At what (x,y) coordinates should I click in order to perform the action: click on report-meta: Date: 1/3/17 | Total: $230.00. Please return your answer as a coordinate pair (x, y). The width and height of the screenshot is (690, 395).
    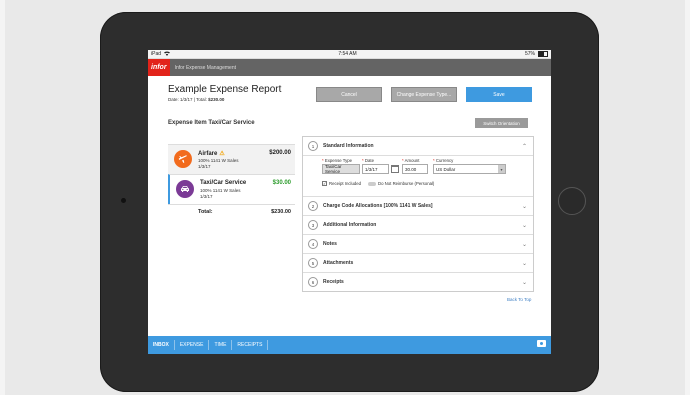
    Looking at the image, I should click on (196, 99).